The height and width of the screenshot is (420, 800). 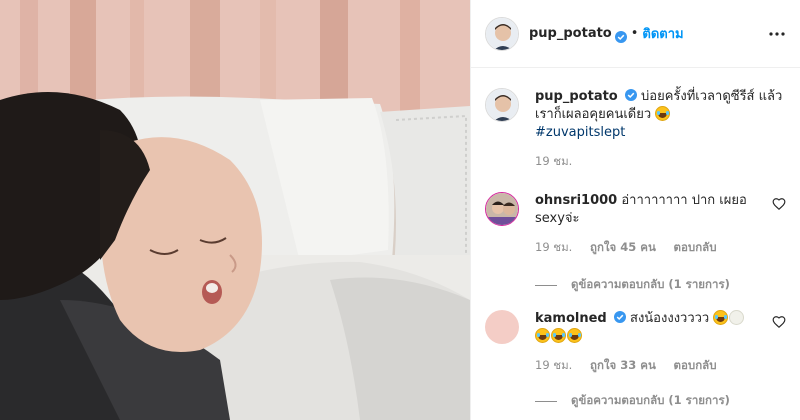 I want to click on comment-text: สงน้องงงวววว, so click(x=670, y=318).